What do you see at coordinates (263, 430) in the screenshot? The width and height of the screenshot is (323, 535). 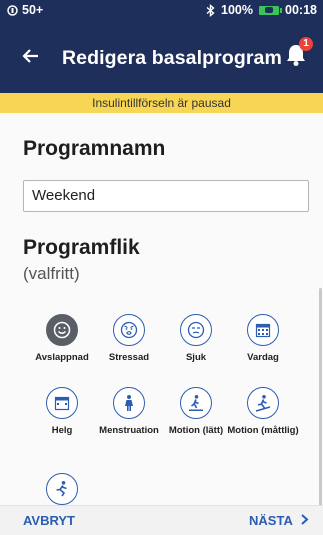 I see `tag-label: Motion (måttlig)` at bounding box center [263, 430].